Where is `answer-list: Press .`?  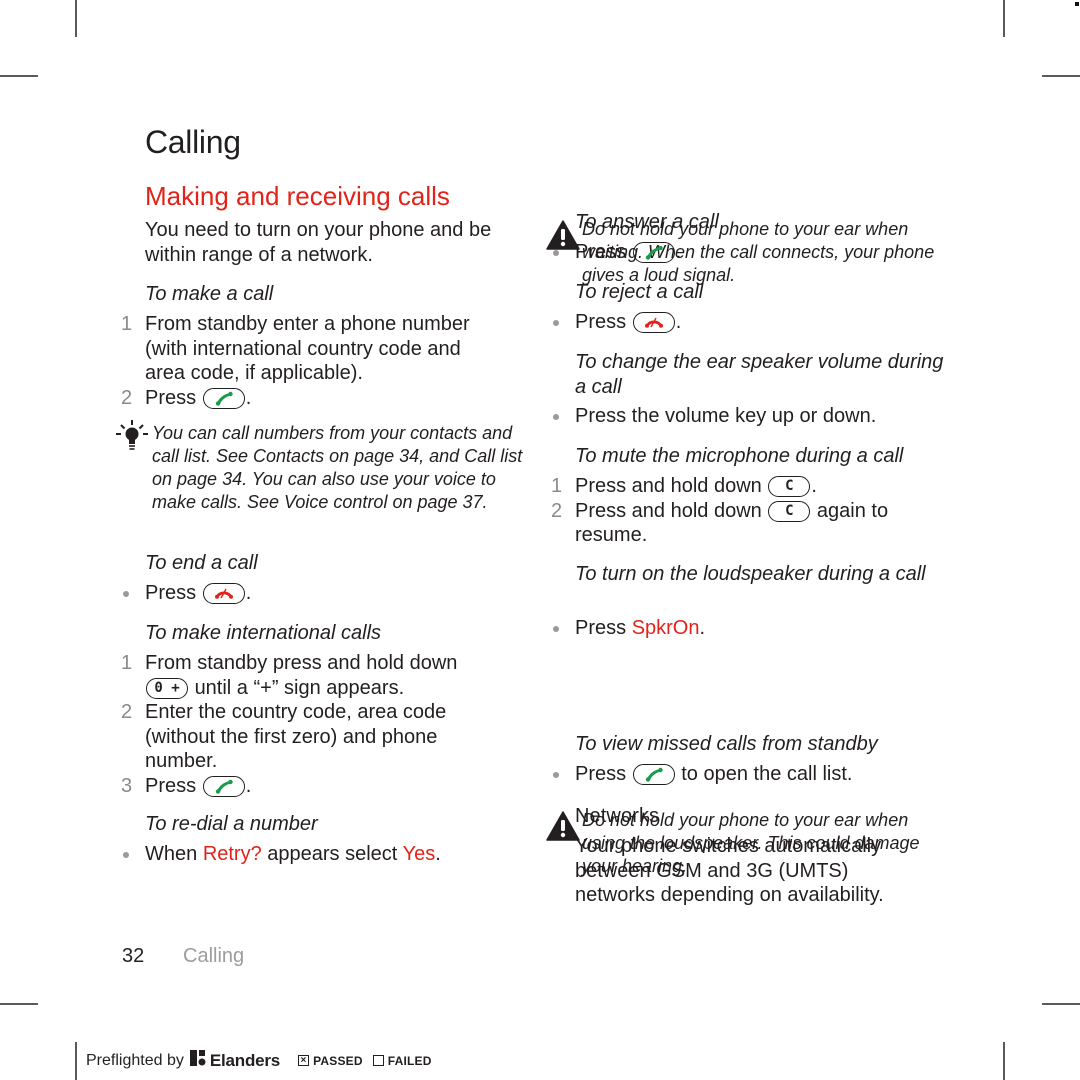
answer-list: Press . is located at coordinates (746, 252).